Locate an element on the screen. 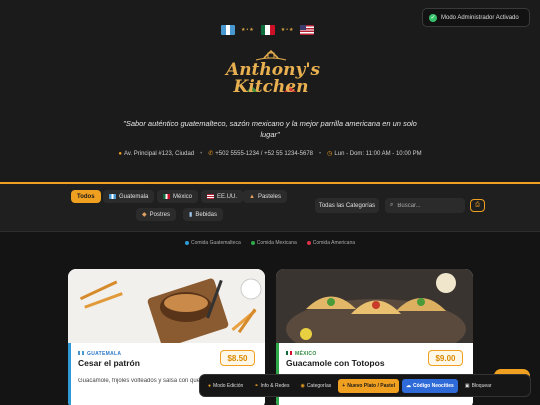 The height and width of the screenshot is (405, 540). filter-chip-pasteles: ▲ Pasteles is located at coordinates (265, 196).